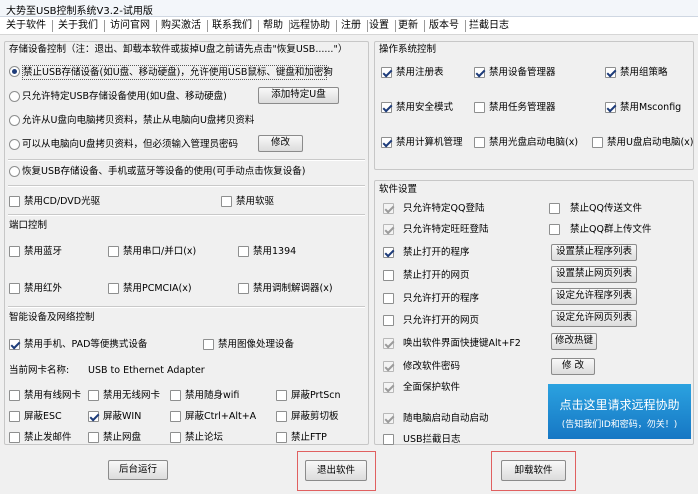 The image size is (698, 494). I want to click on disable-task-manager-checkbox, so click(479, 107).